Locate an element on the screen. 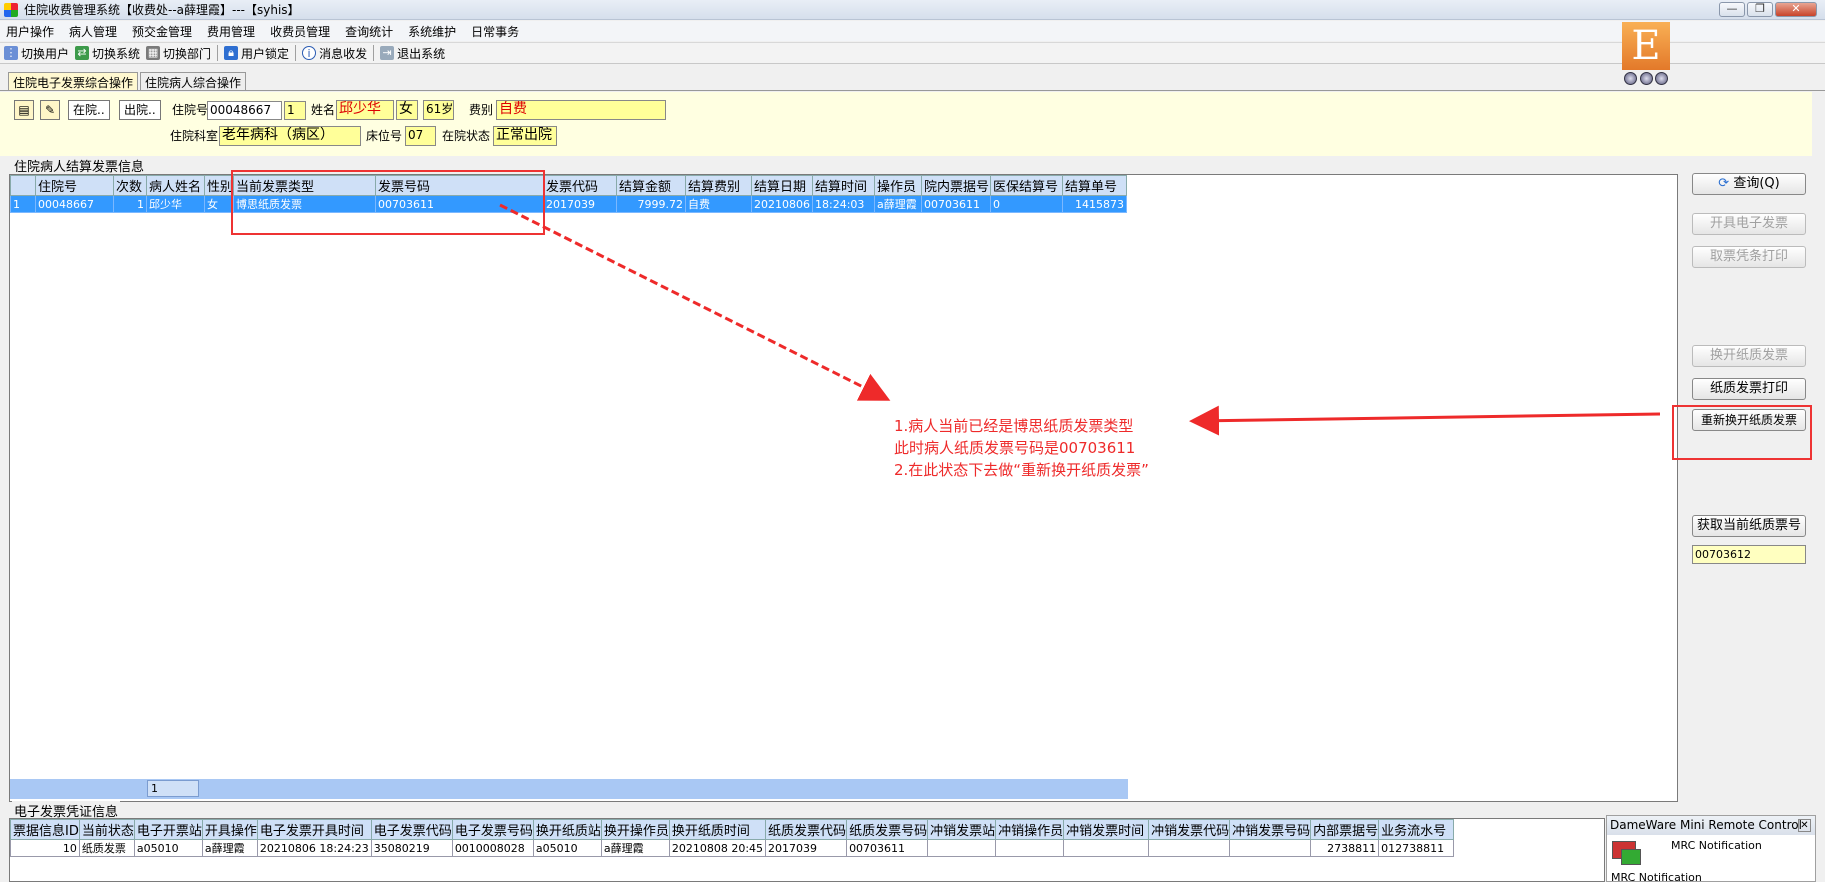 Image resolution: width=1825 pixels, height=882 pixels. arrow-from-grid is located at coordinates (695, 302).